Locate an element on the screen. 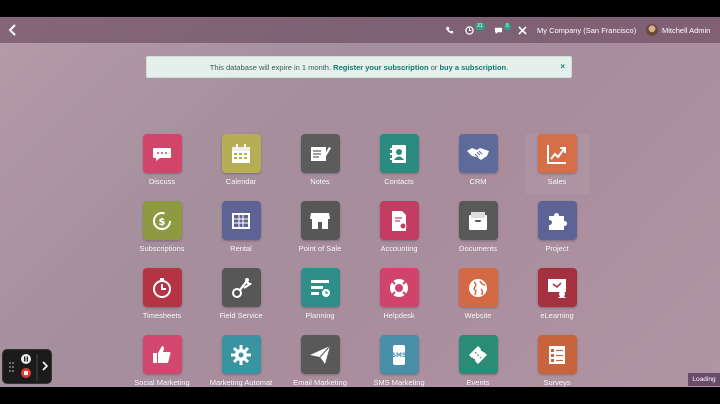 The width and height of the screenshot is (720, 404). rental-icon is located at coordinates (241, 220).